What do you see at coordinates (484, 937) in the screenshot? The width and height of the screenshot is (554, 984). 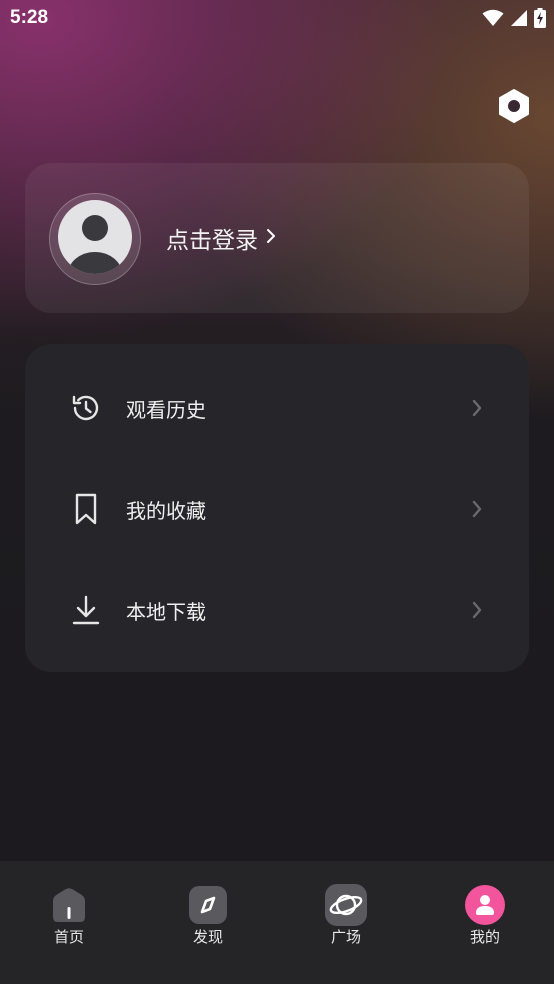 I see `nav-label: 我的` at bounding box center [484, 937].